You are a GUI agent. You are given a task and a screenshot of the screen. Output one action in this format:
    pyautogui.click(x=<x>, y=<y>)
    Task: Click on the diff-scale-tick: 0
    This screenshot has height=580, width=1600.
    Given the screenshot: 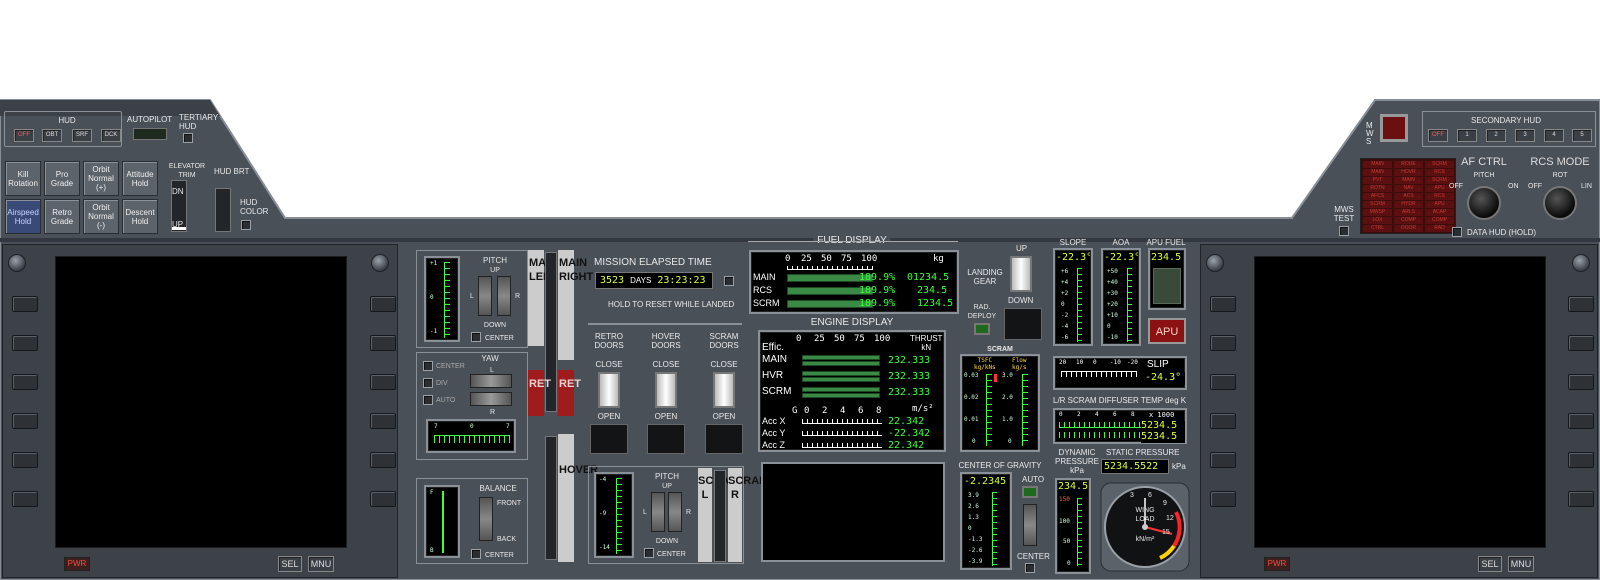 What is the action you would take?
    pyautogui.click(x=1061, y=414)
    